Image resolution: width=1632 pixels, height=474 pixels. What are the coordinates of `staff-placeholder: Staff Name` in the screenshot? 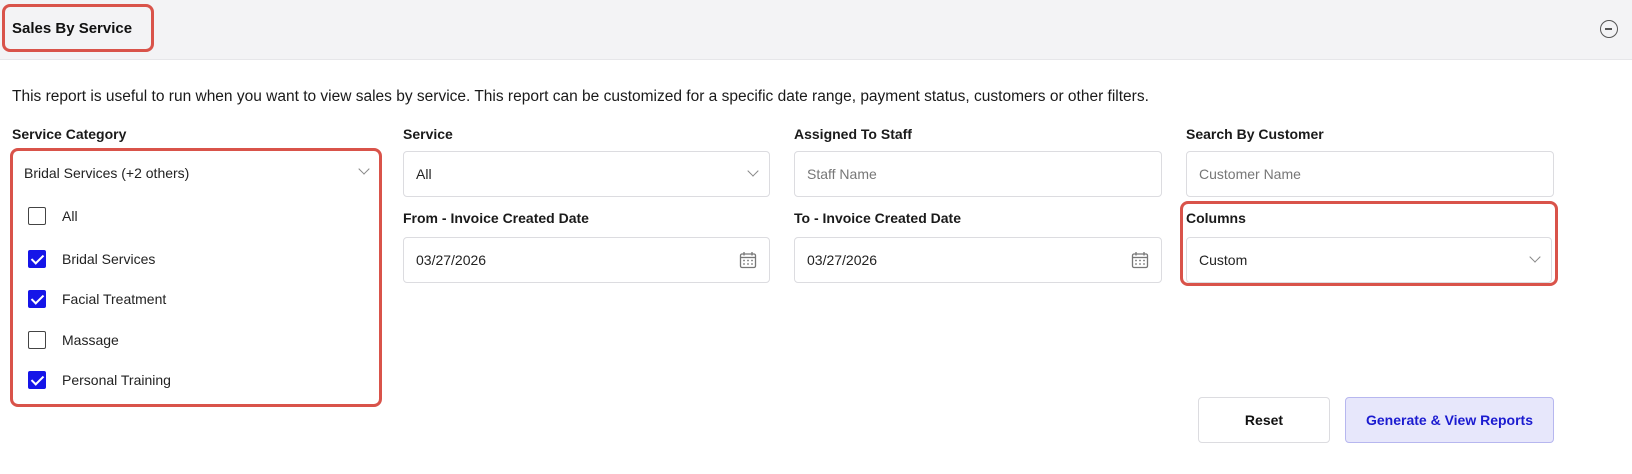 It's located at (842, 174).